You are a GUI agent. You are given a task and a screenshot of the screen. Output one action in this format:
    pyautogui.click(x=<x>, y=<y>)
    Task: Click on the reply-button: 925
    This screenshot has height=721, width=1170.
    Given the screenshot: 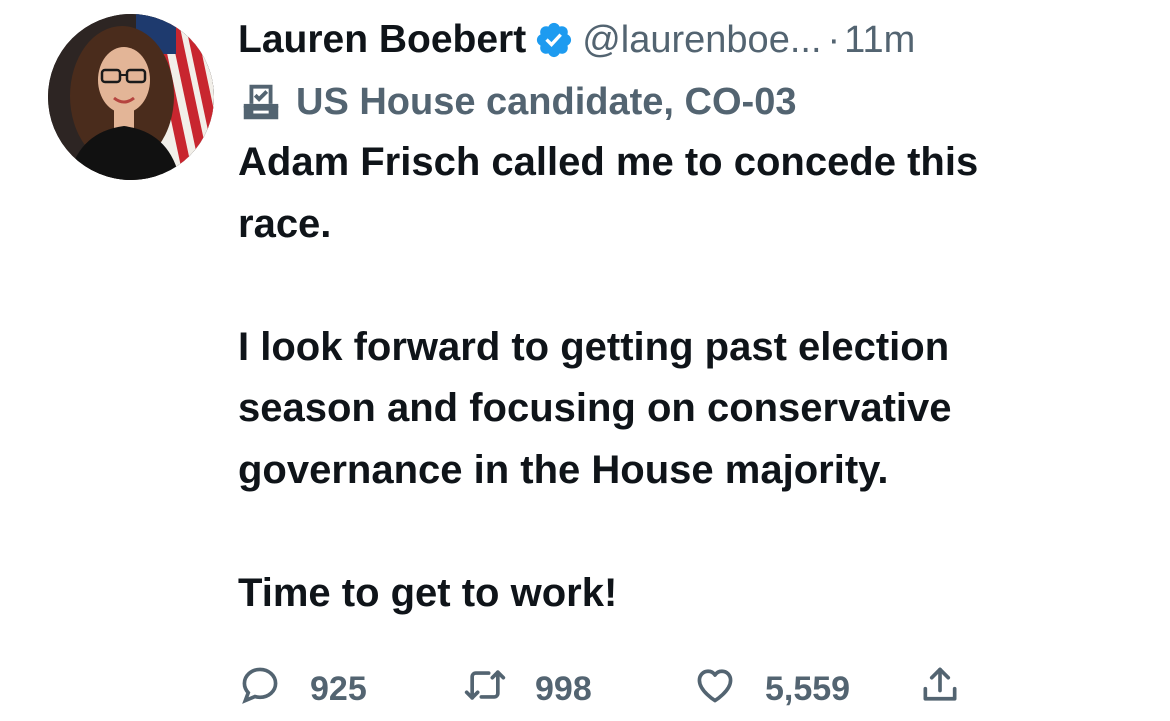 What is the action you would take?
    pyautogui.click(x=302, y=689)
    